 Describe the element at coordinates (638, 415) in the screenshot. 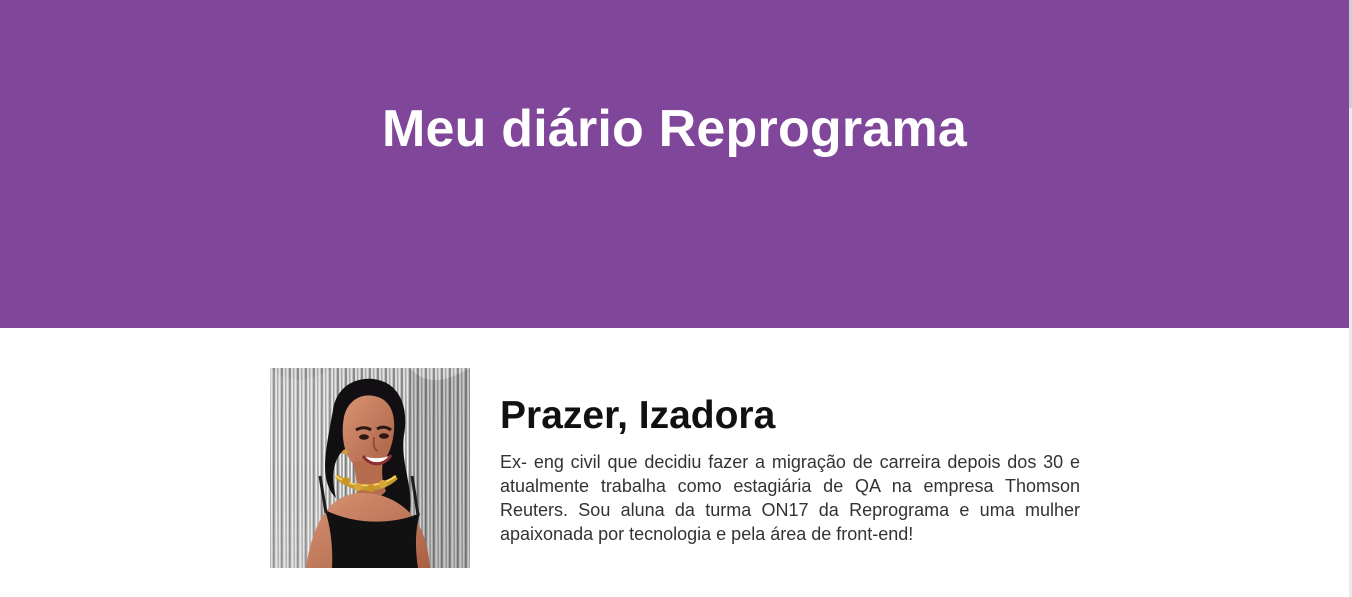

I see `profile-heading: Prazer, Izadora` at that location.